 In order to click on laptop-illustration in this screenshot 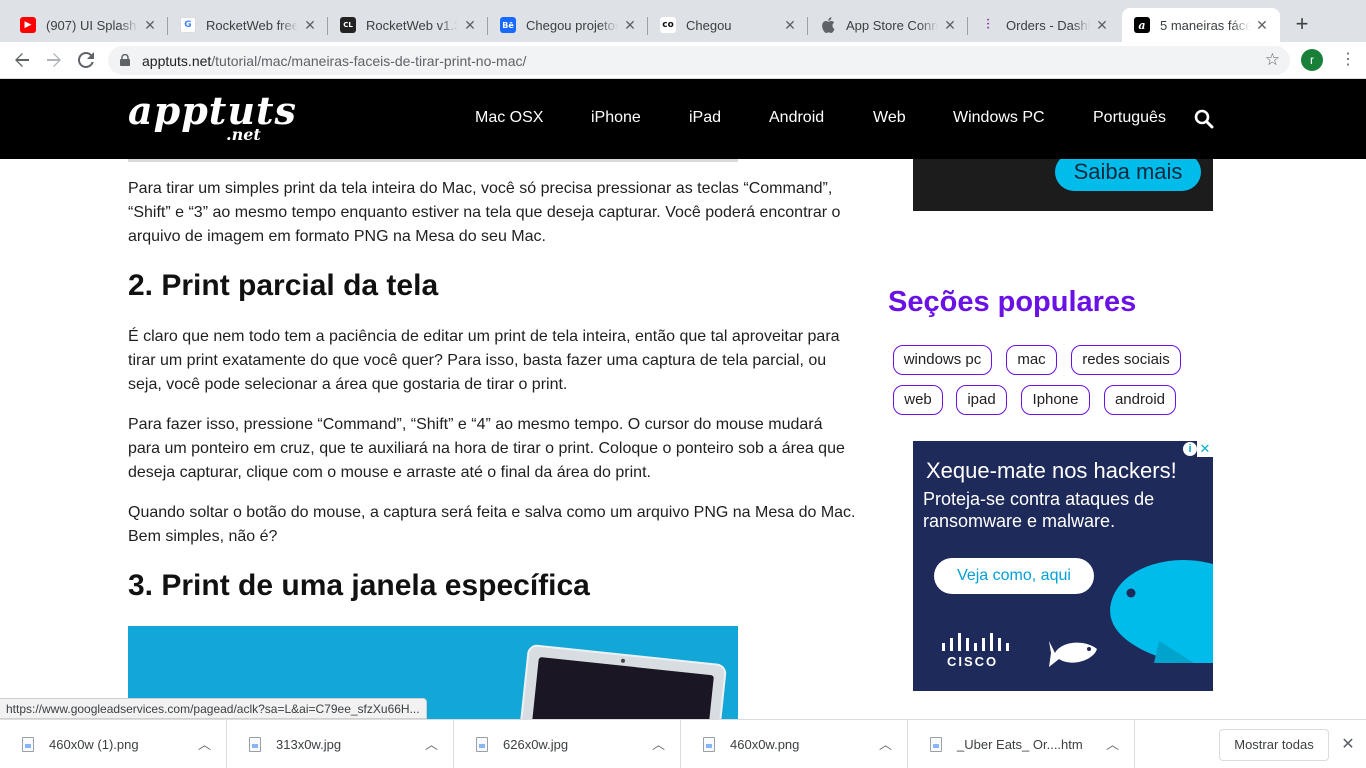, I will do `click(623, 681)`.